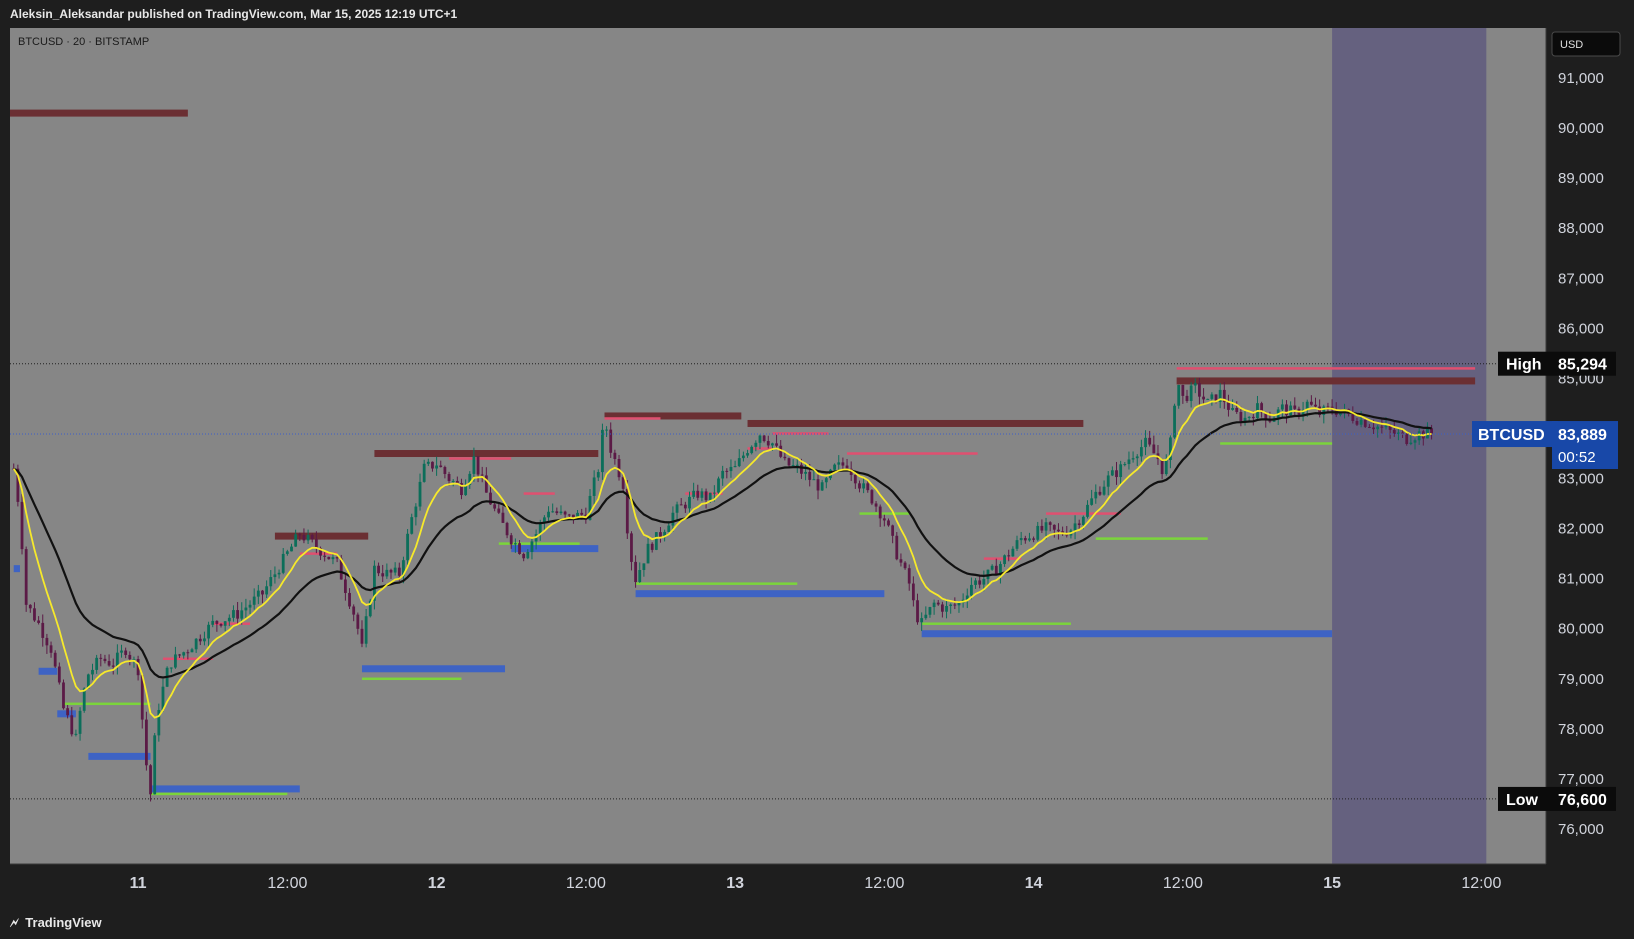  What do you see at coordinates (1332, 883) in the screenshot?
I see `time-tick-label: 15` at bounding box center [1332, 883].